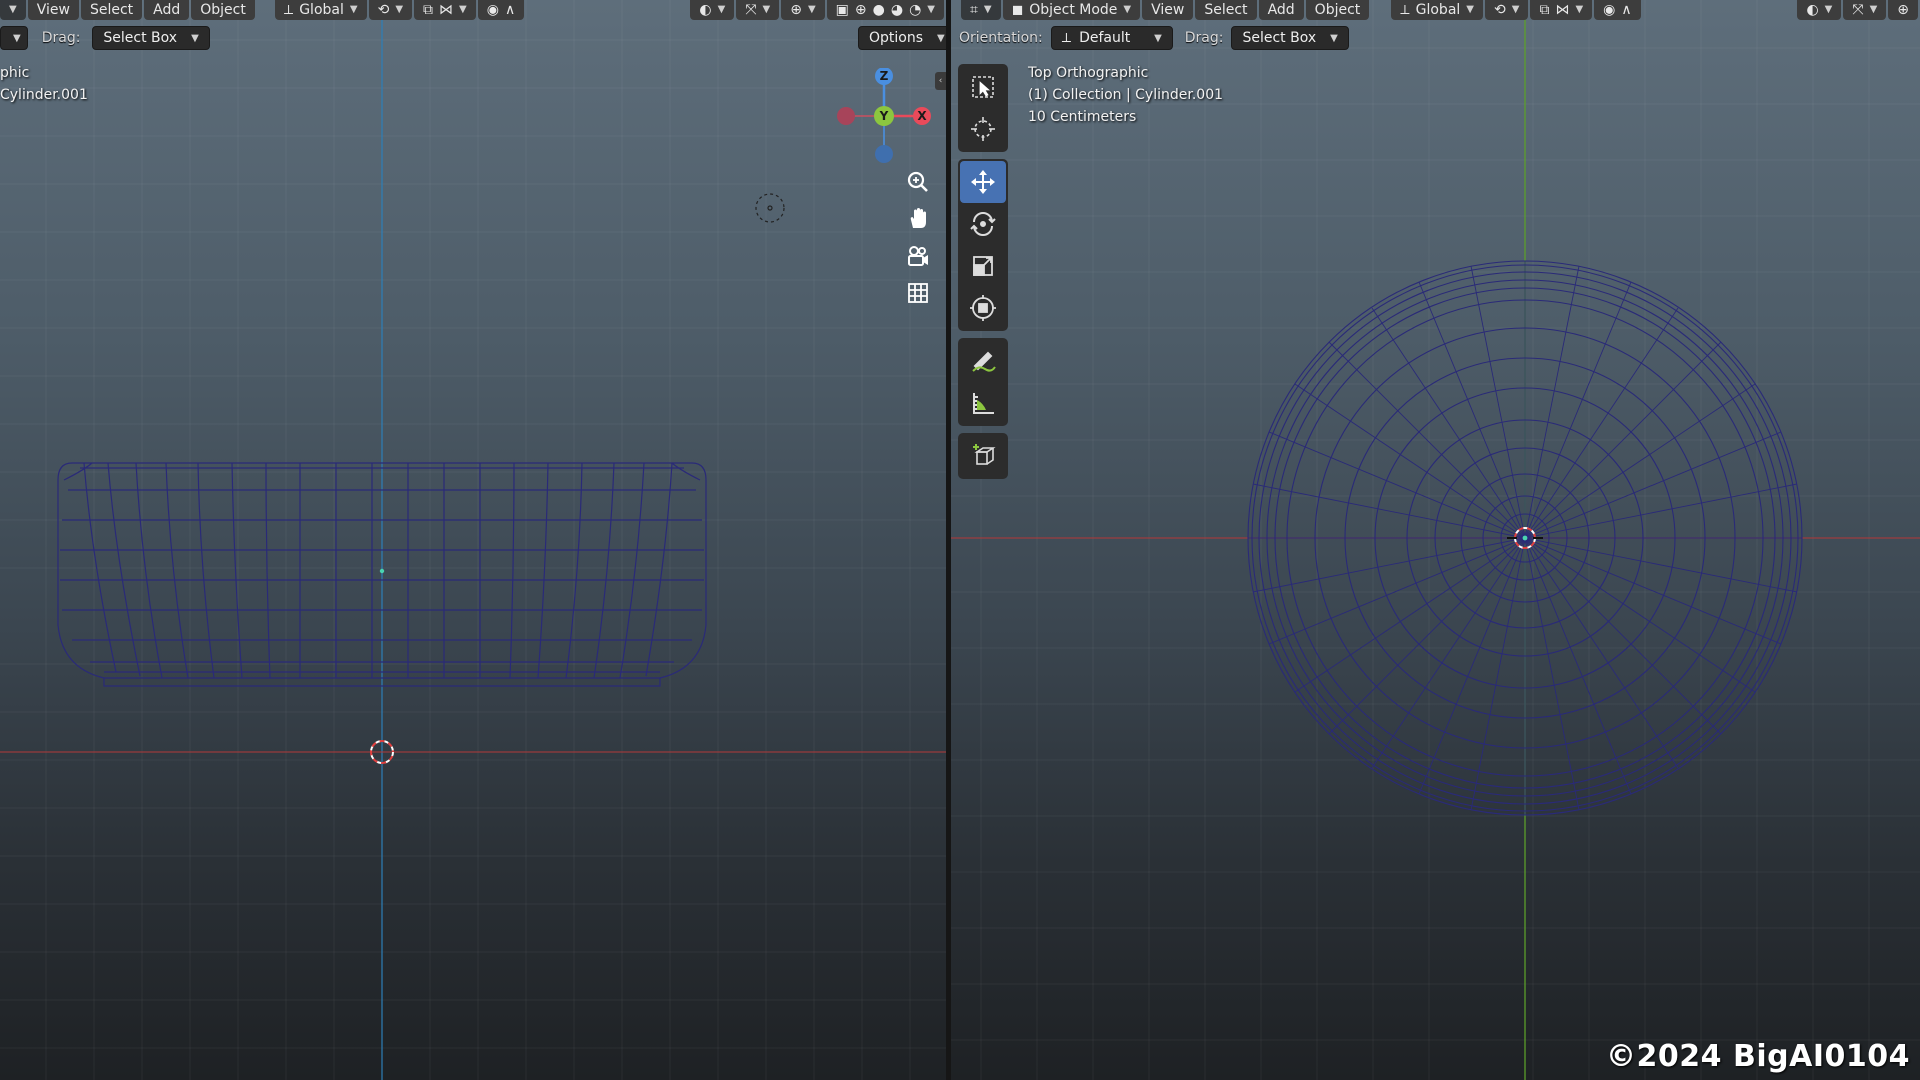 The image size is (1920, 1080). I want to click on drag-label-right: Drag:, so click(1204, 38).